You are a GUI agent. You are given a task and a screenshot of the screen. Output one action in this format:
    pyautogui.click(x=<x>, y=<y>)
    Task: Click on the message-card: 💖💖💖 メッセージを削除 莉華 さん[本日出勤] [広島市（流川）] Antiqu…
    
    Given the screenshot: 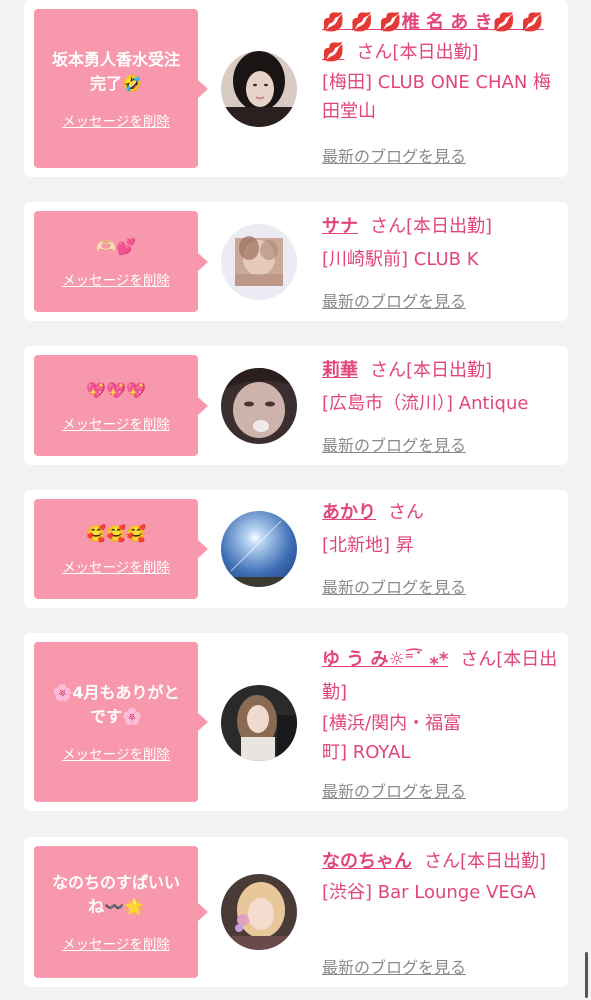 What is the action you would take?
    pyautogui.click(x=296, y=405)
    